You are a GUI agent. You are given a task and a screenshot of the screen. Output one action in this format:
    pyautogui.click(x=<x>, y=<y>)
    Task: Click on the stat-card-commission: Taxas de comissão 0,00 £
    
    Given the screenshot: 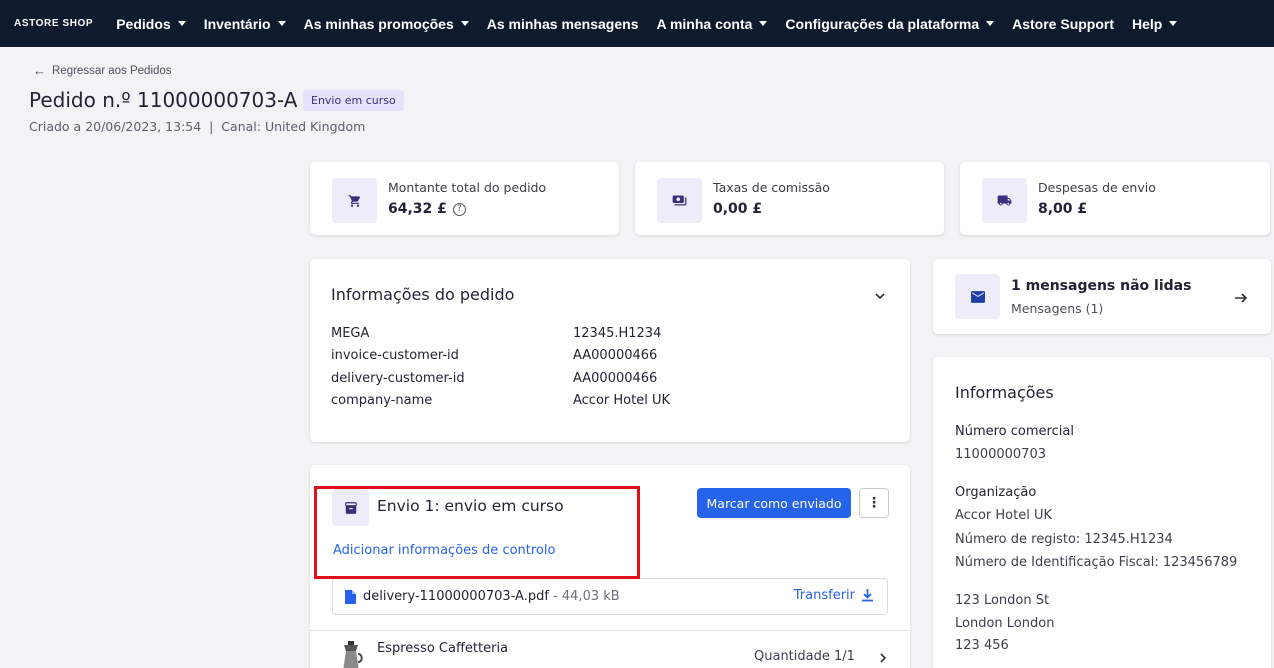 What is the action you would take?
    pyautogui.click(x=789, y=198)
    